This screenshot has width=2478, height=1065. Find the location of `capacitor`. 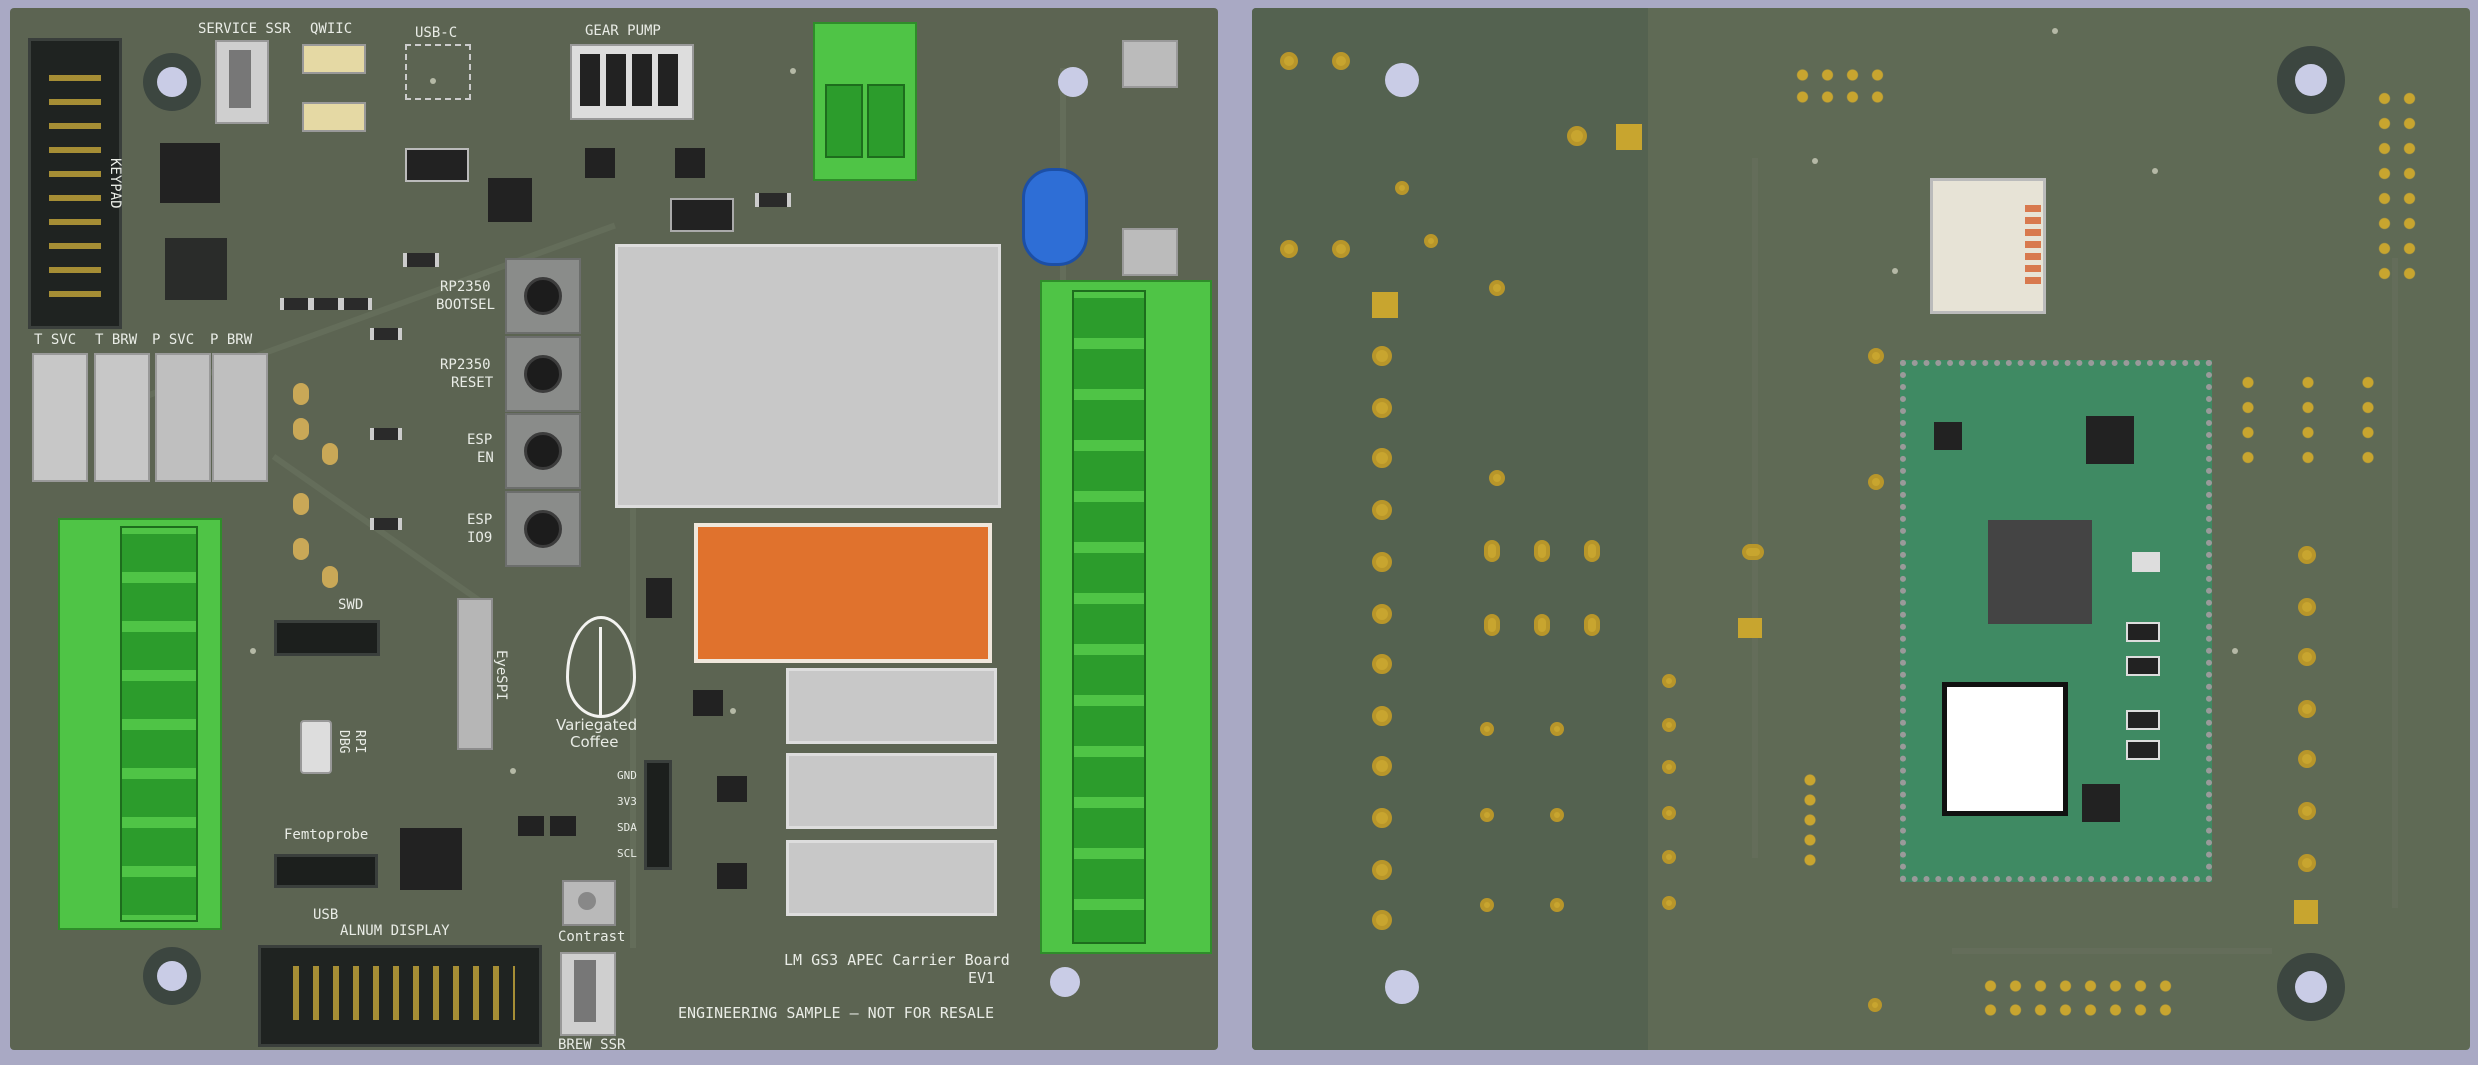

capacitor is located at coordinates (301, 549).